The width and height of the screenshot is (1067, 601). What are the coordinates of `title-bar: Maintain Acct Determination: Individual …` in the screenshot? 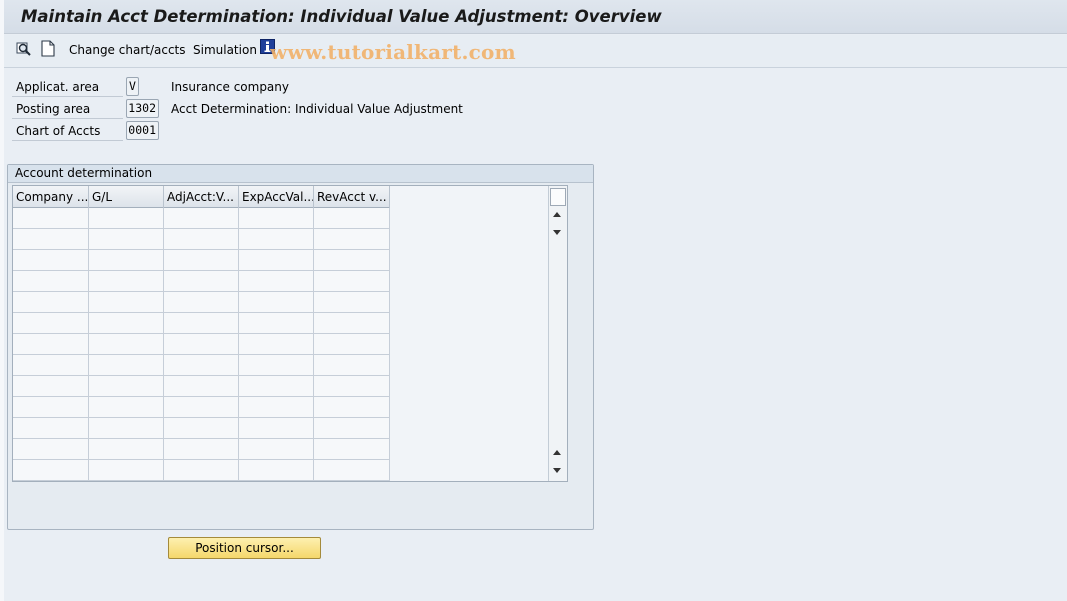 It's located at (535, 17).